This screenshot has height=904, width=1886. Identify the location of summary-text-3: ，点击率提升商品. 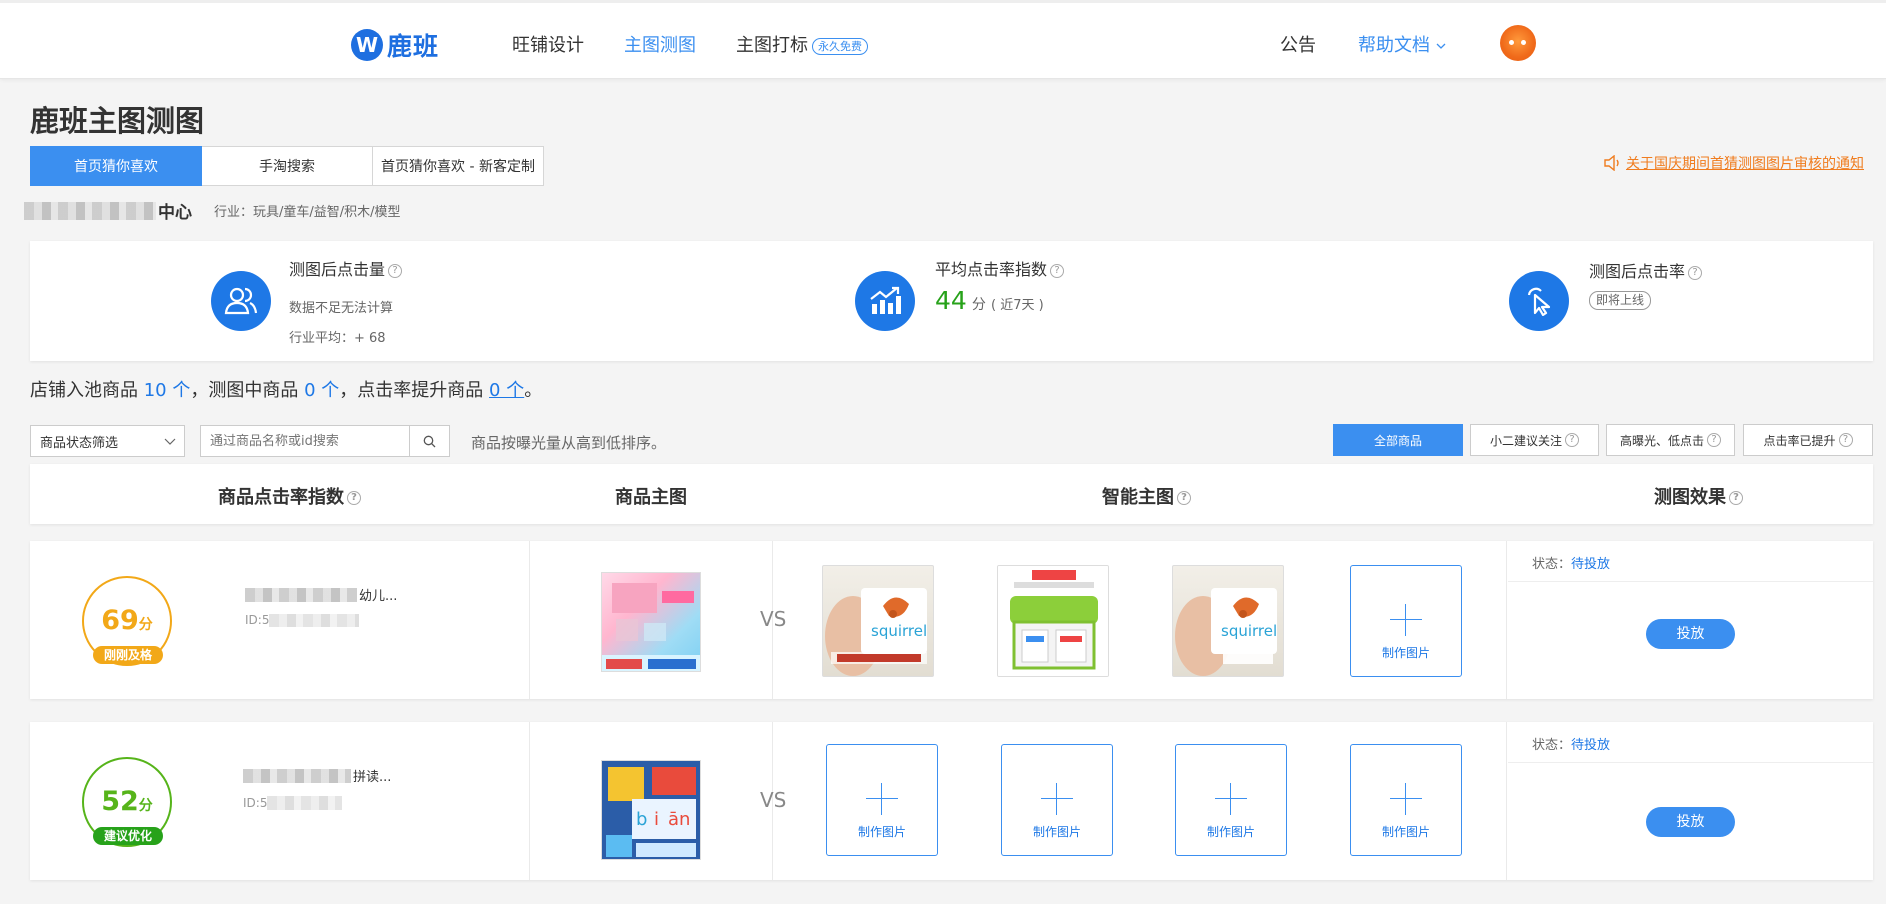
(414, 390).